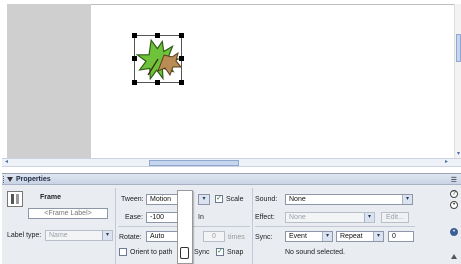 The width and height of the screenshot is (461, 264). I want to click on resize-handle-top, so click(157, 35).